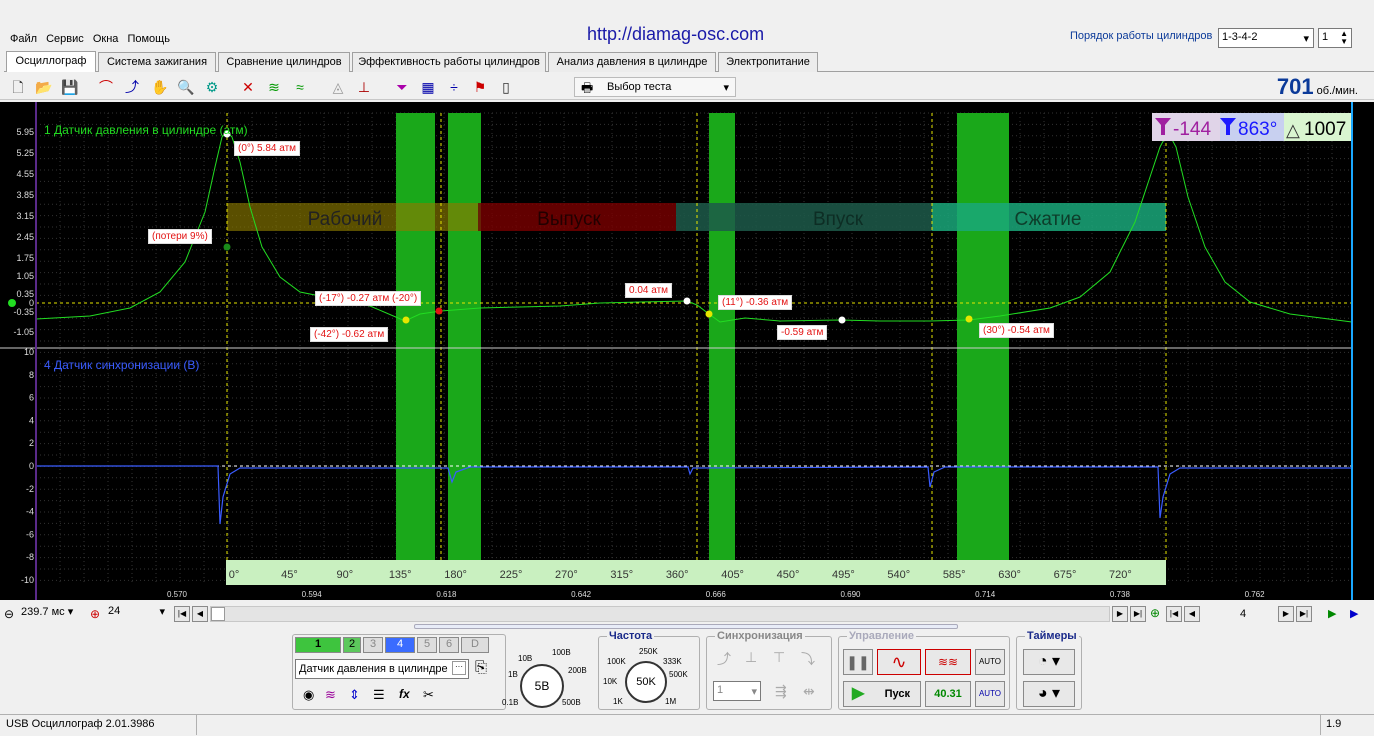 The image size is (1374, 736). I want to click on notes-icon: ▯, so click(506, 87).